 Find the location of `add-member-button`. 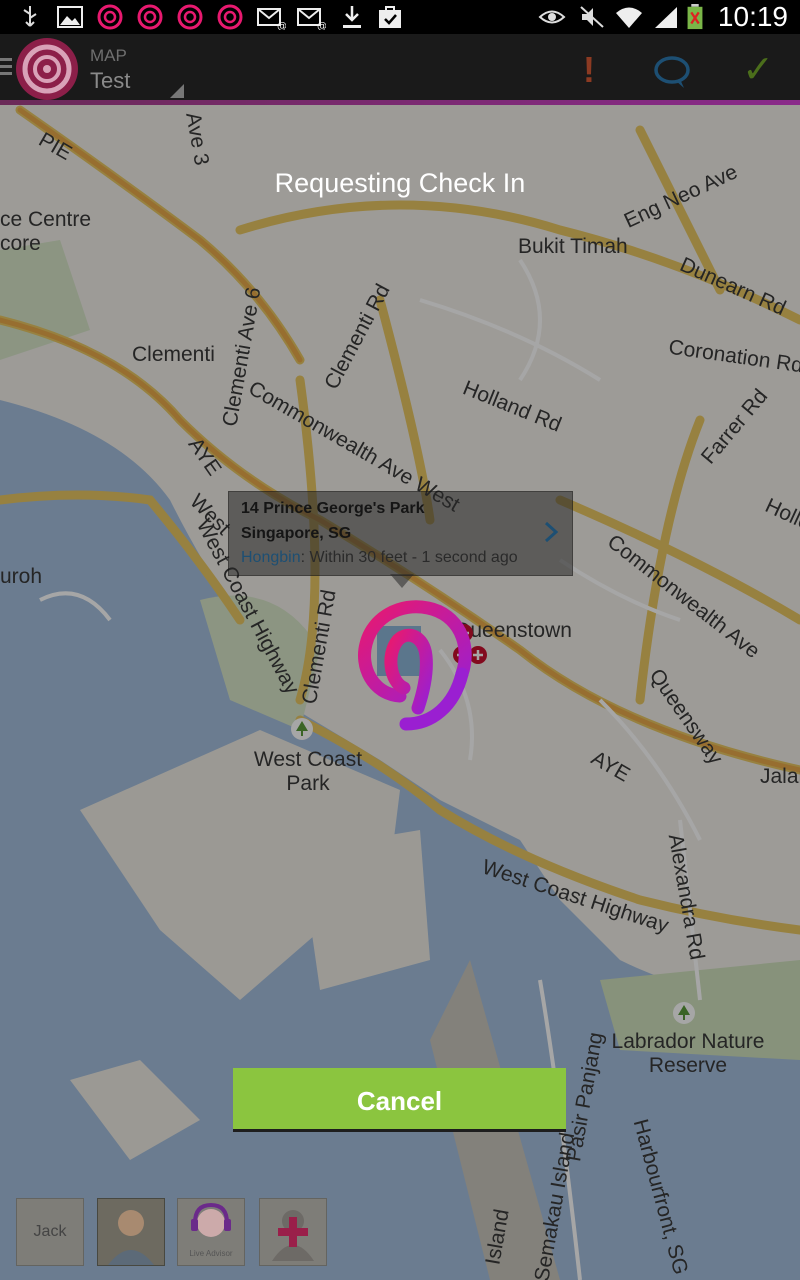

add-member-button is located at coordinates (293, 1232).